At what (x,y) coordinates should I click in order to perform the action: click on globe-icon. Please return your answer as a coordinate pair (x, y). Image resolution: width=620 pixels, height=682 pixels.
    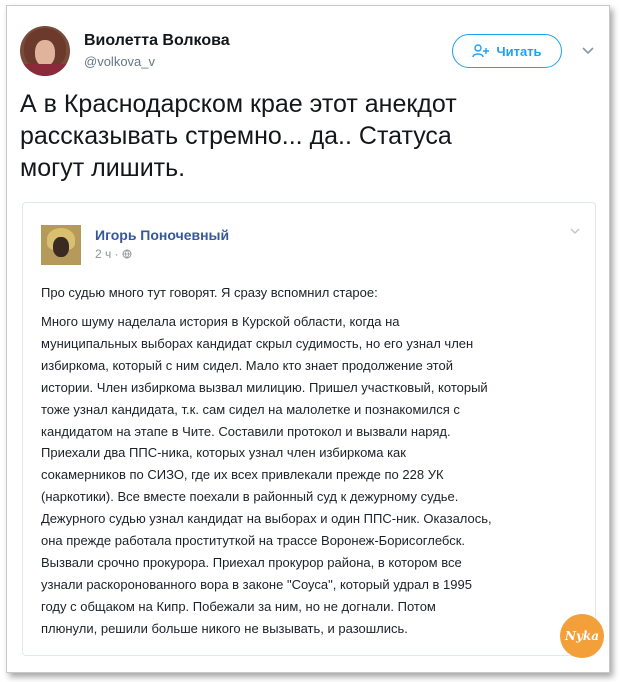
    Looking at the image, I should click on (127, 254).